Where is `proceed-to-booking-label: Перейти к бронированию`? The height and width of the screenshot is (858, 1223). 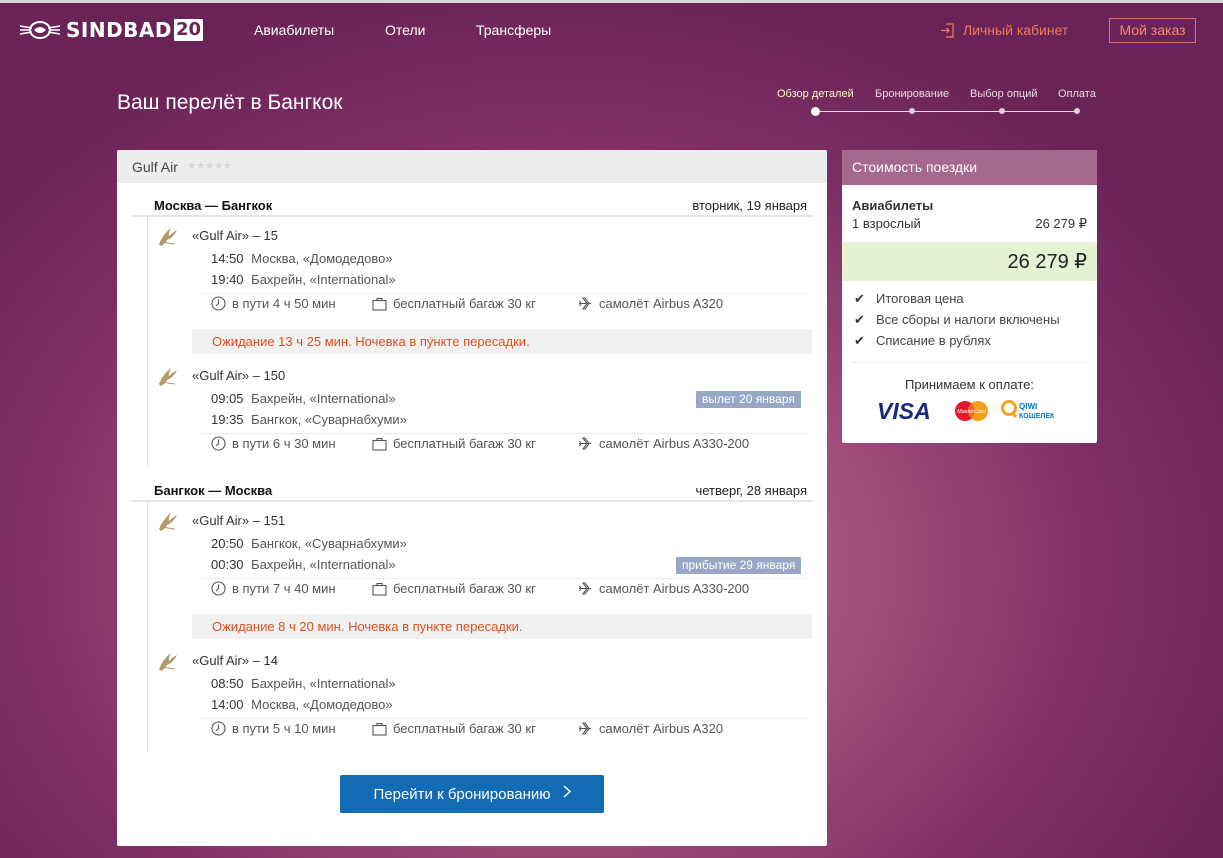
proceed-to-booking-label: Перейти к бронированию is located at coordinates (462, 794).